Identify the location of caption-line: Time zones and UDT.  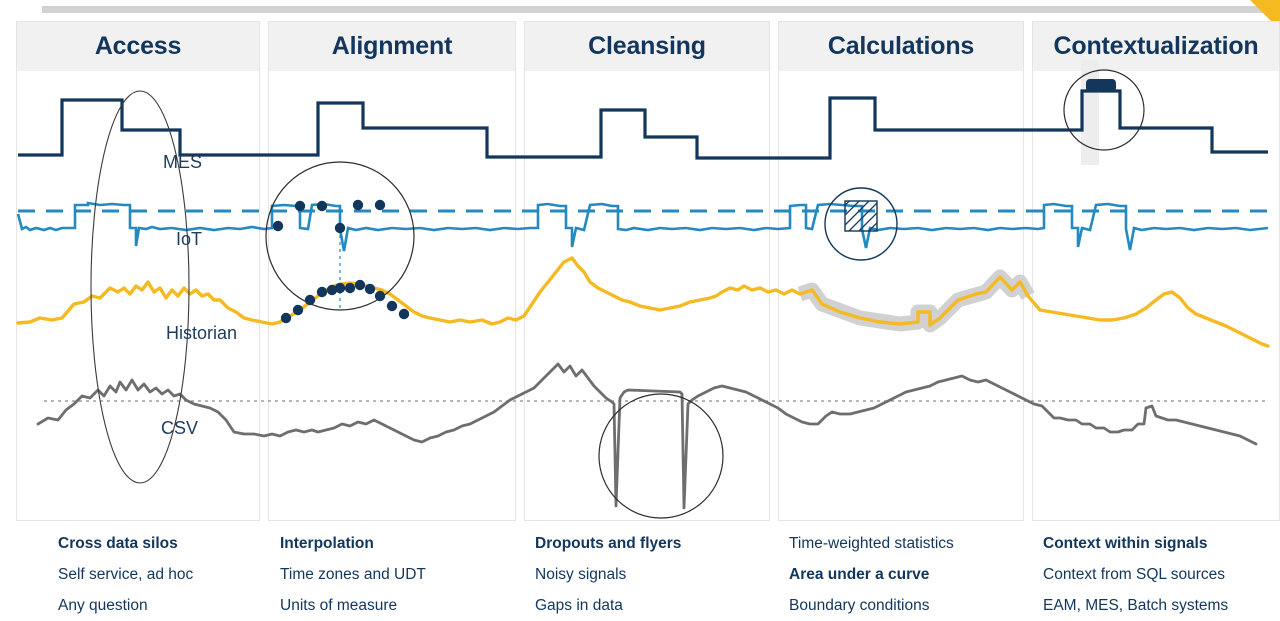
(353, 574).